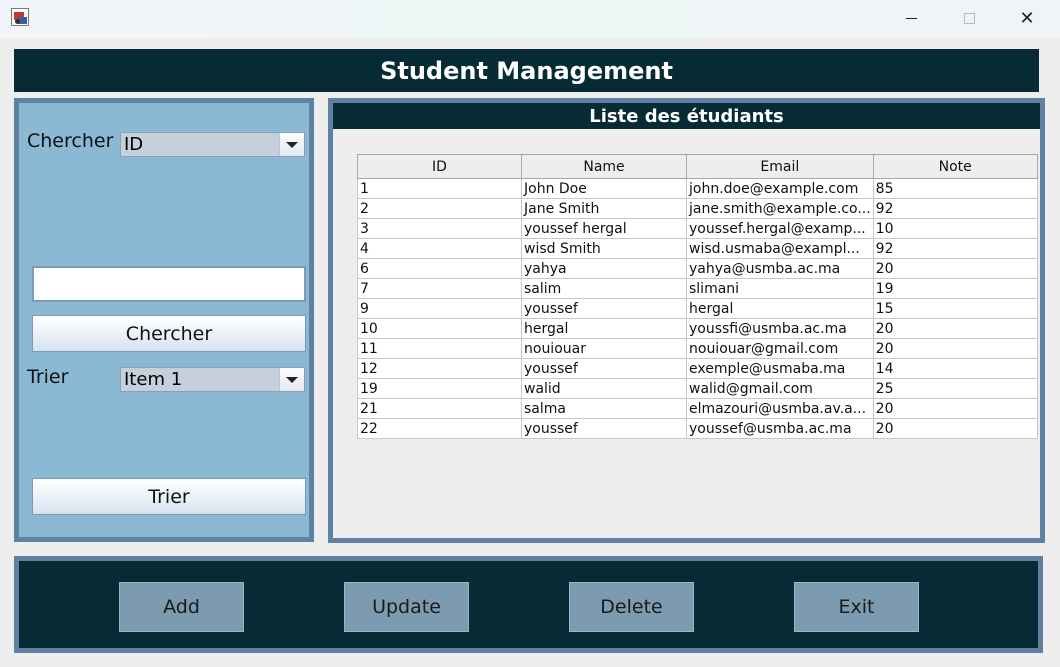 This screenshot has width=1060, height=667. Describe the element at coordinates (439, 368) in the screenshot. I see `cell-id: 12` at that location.